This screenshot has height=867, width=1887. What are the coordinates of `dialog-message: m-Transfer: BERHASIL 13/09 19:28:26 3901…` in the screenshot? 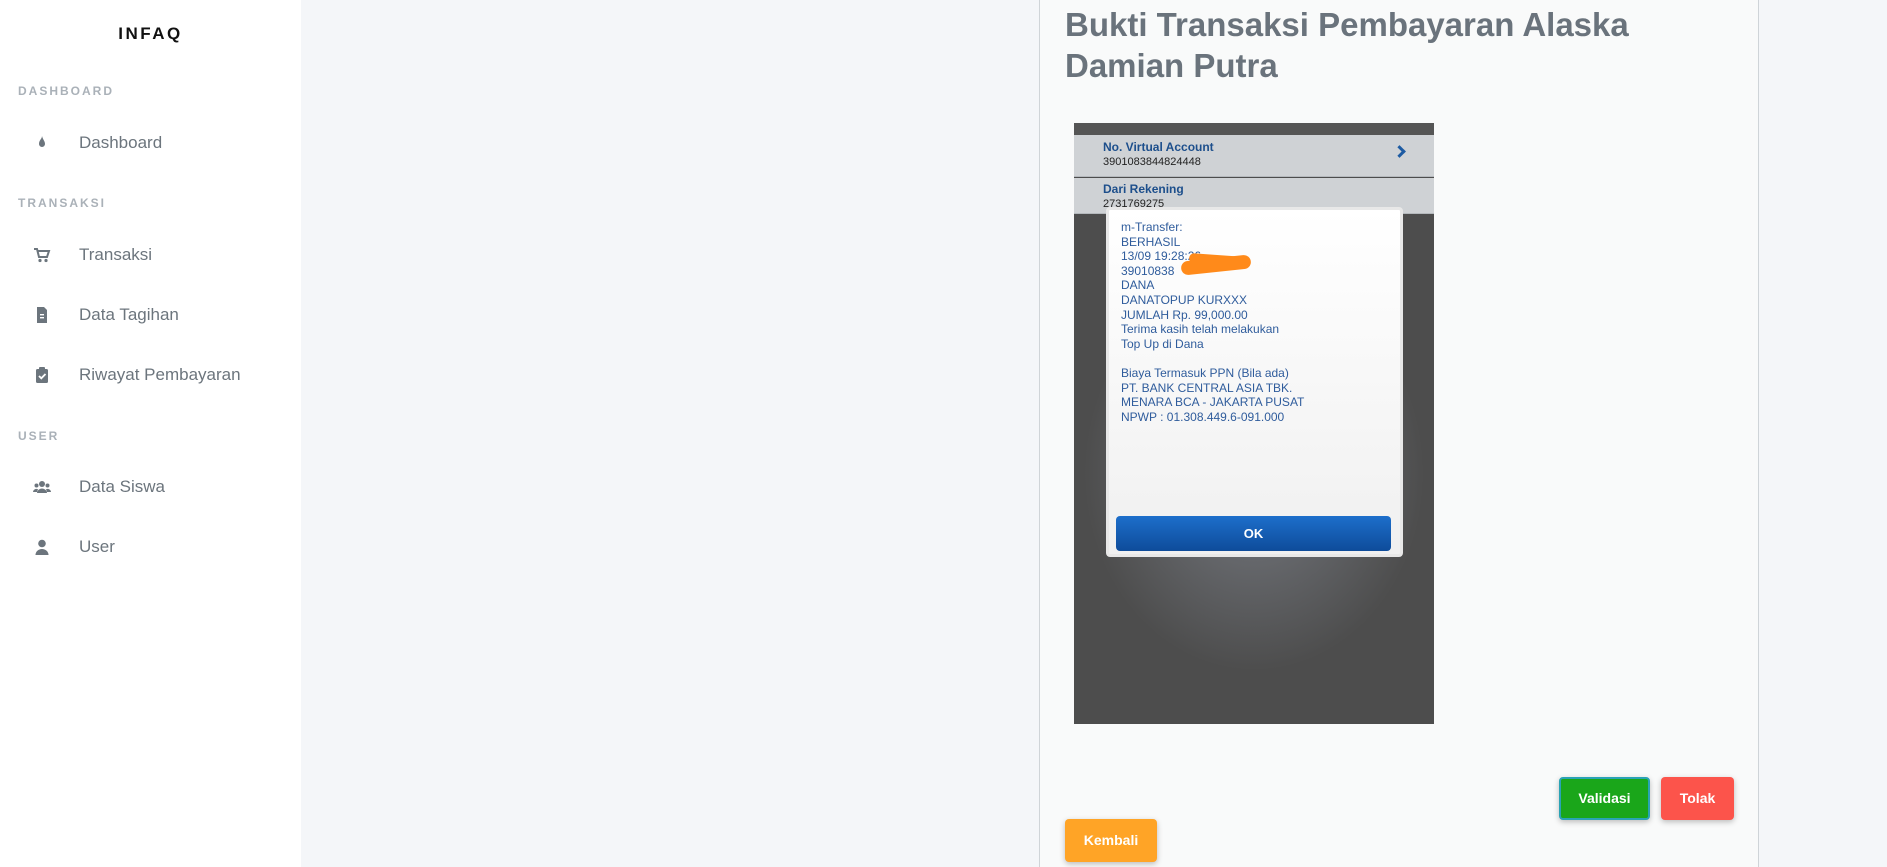 It's located at (1213, 322).